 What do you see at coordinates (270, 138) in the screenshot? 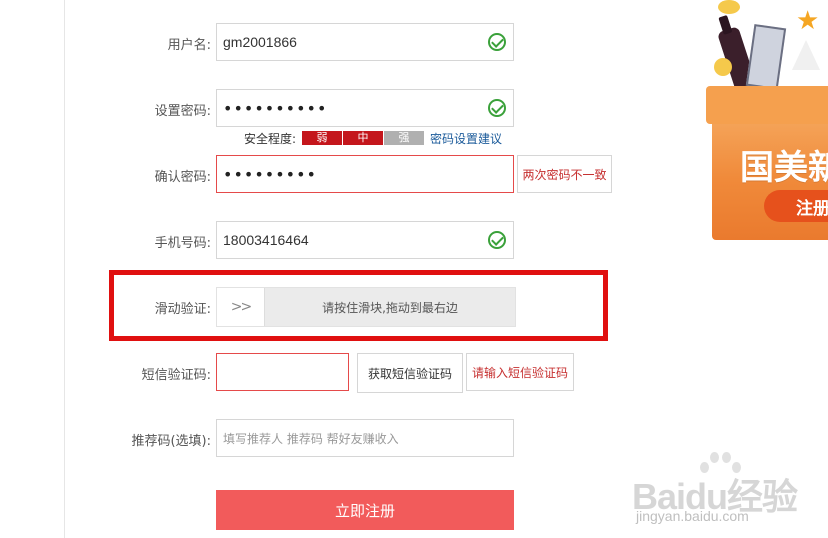
I see `strength-label: 安全程度:` at bounding box center [270, 138].